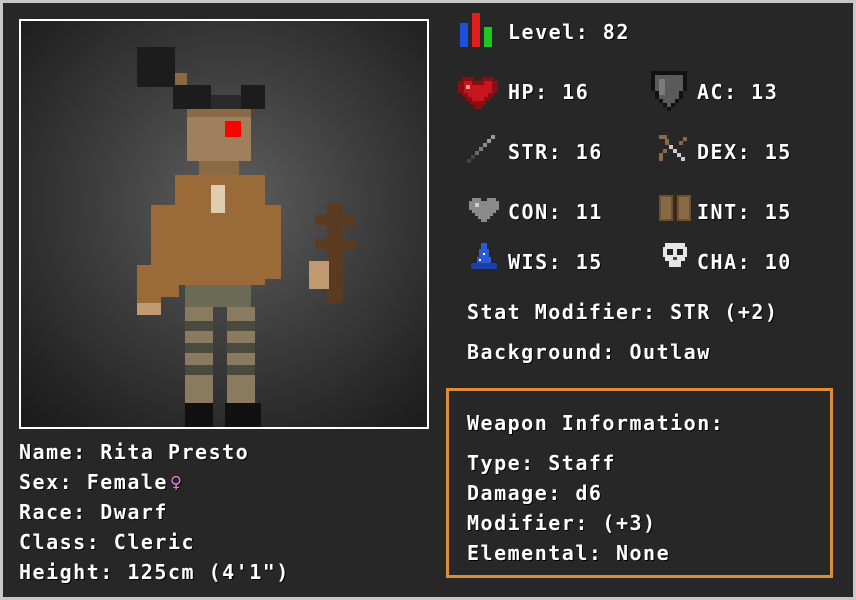 This screenshot has width=856, height=600. I want to click on level-row: Level: 82, so click(569, 32).